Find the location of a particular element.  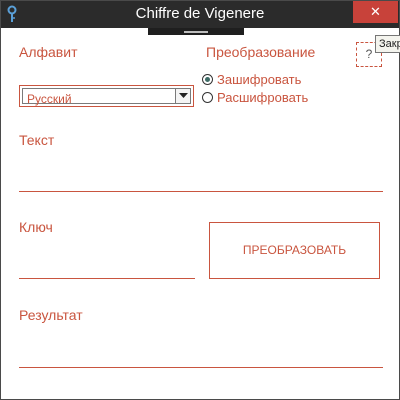

text-input is located at coordinates (201, 179).